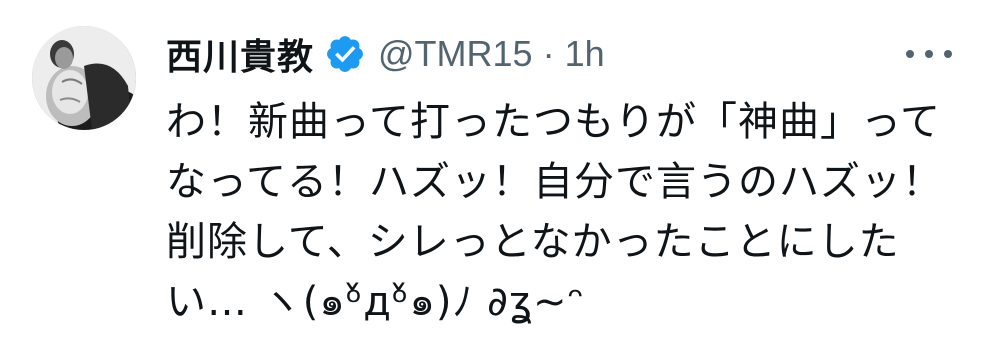  I want to click on more-options-icon, so click(929, 54).